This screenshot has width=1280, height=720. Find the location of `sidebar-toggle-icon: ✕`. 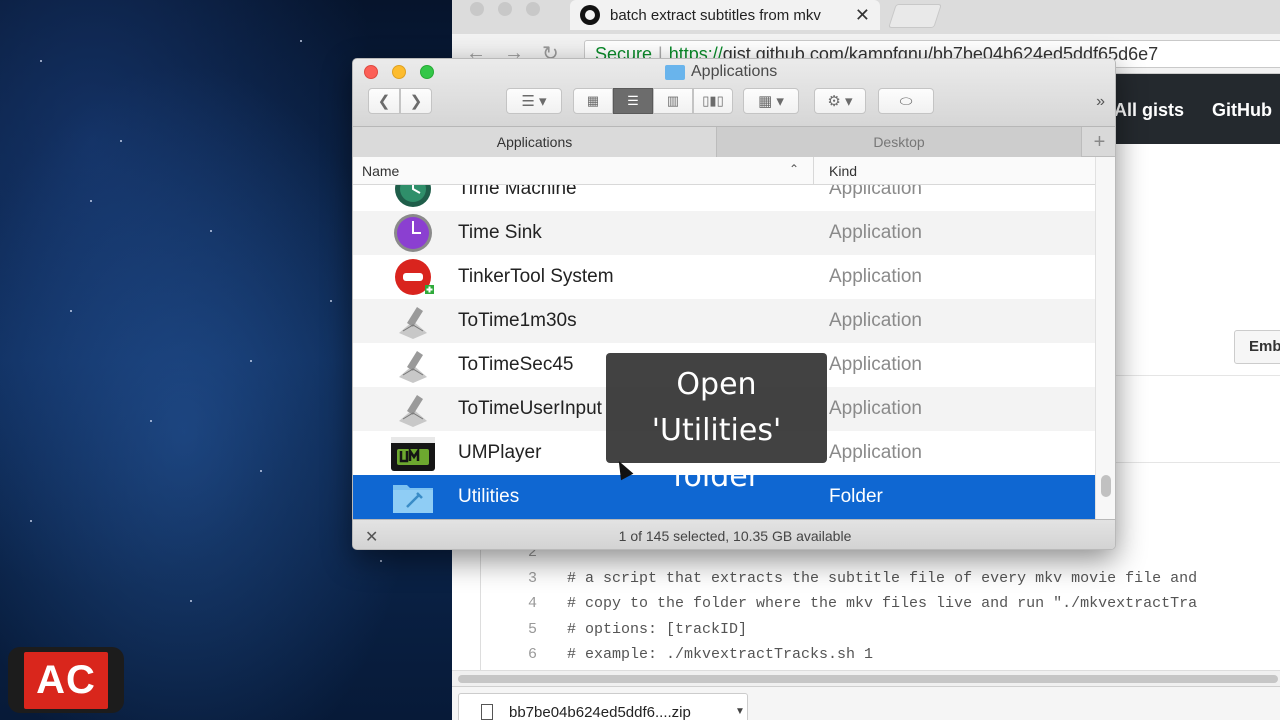

sidebar-toggle-icon: ✕ is located at coordinates (371, 537).